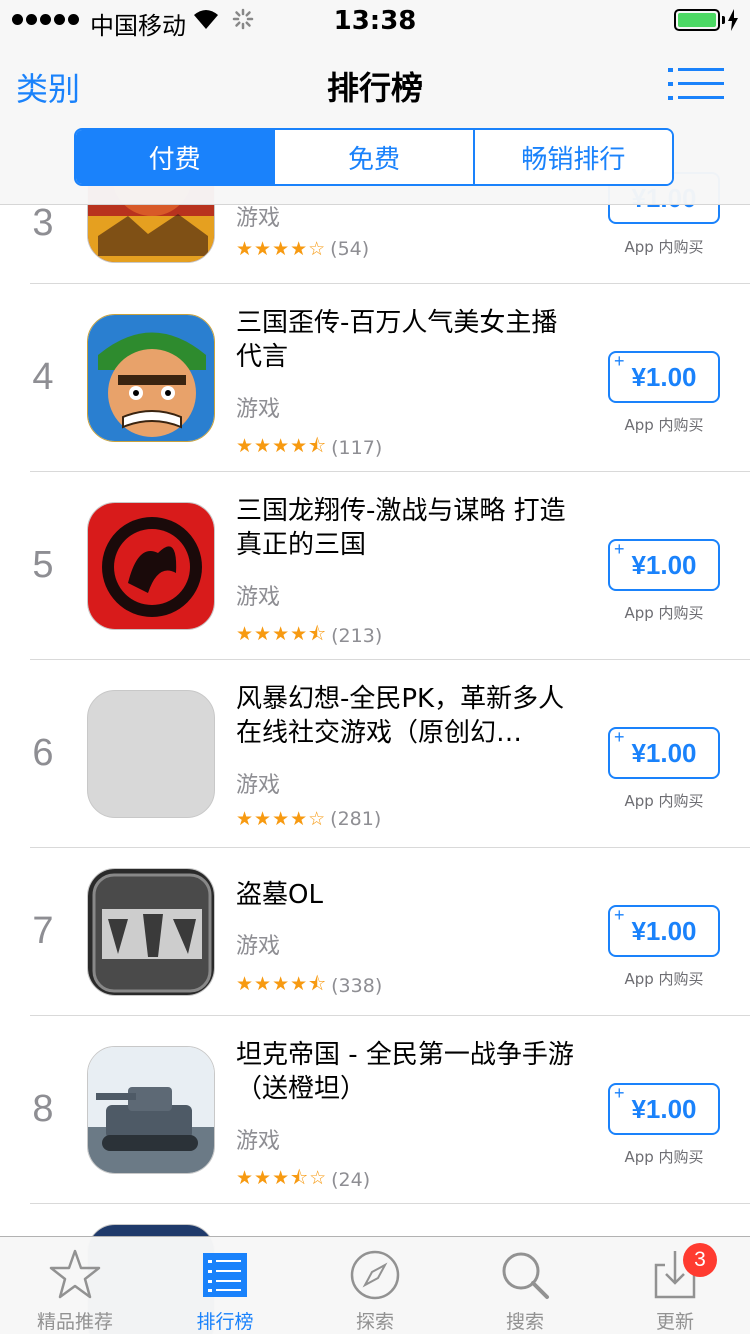 This screenshot has width=750, height=1334. I want to click on tab-label: 搜索, so click(524, 1322).